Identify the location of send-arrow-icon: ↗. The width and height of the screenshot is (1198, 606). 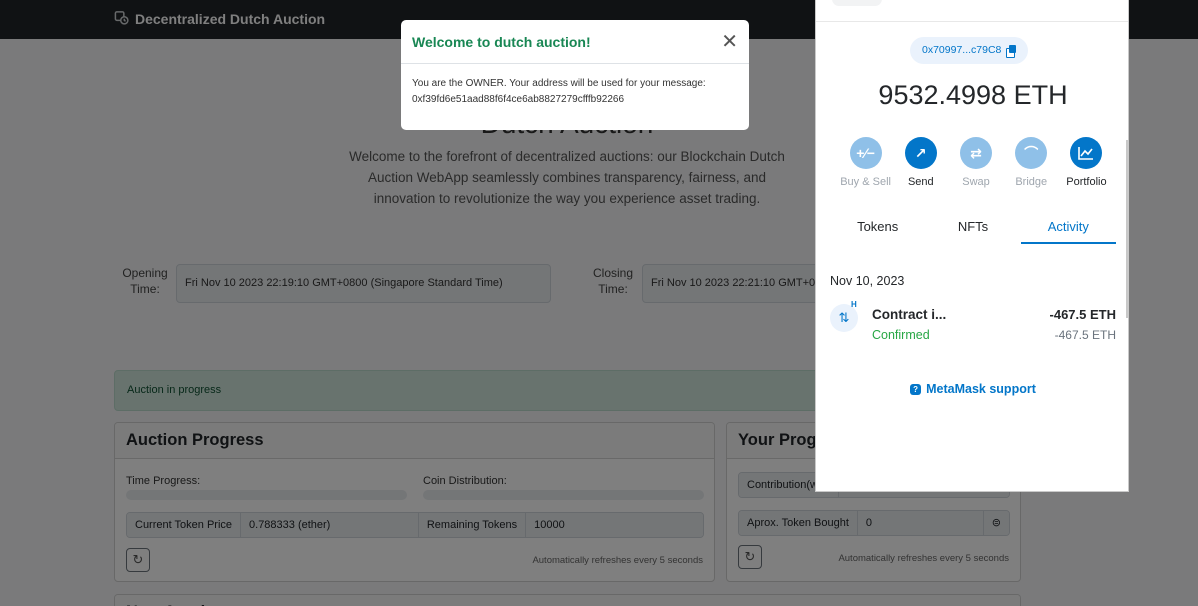
(920, 153).